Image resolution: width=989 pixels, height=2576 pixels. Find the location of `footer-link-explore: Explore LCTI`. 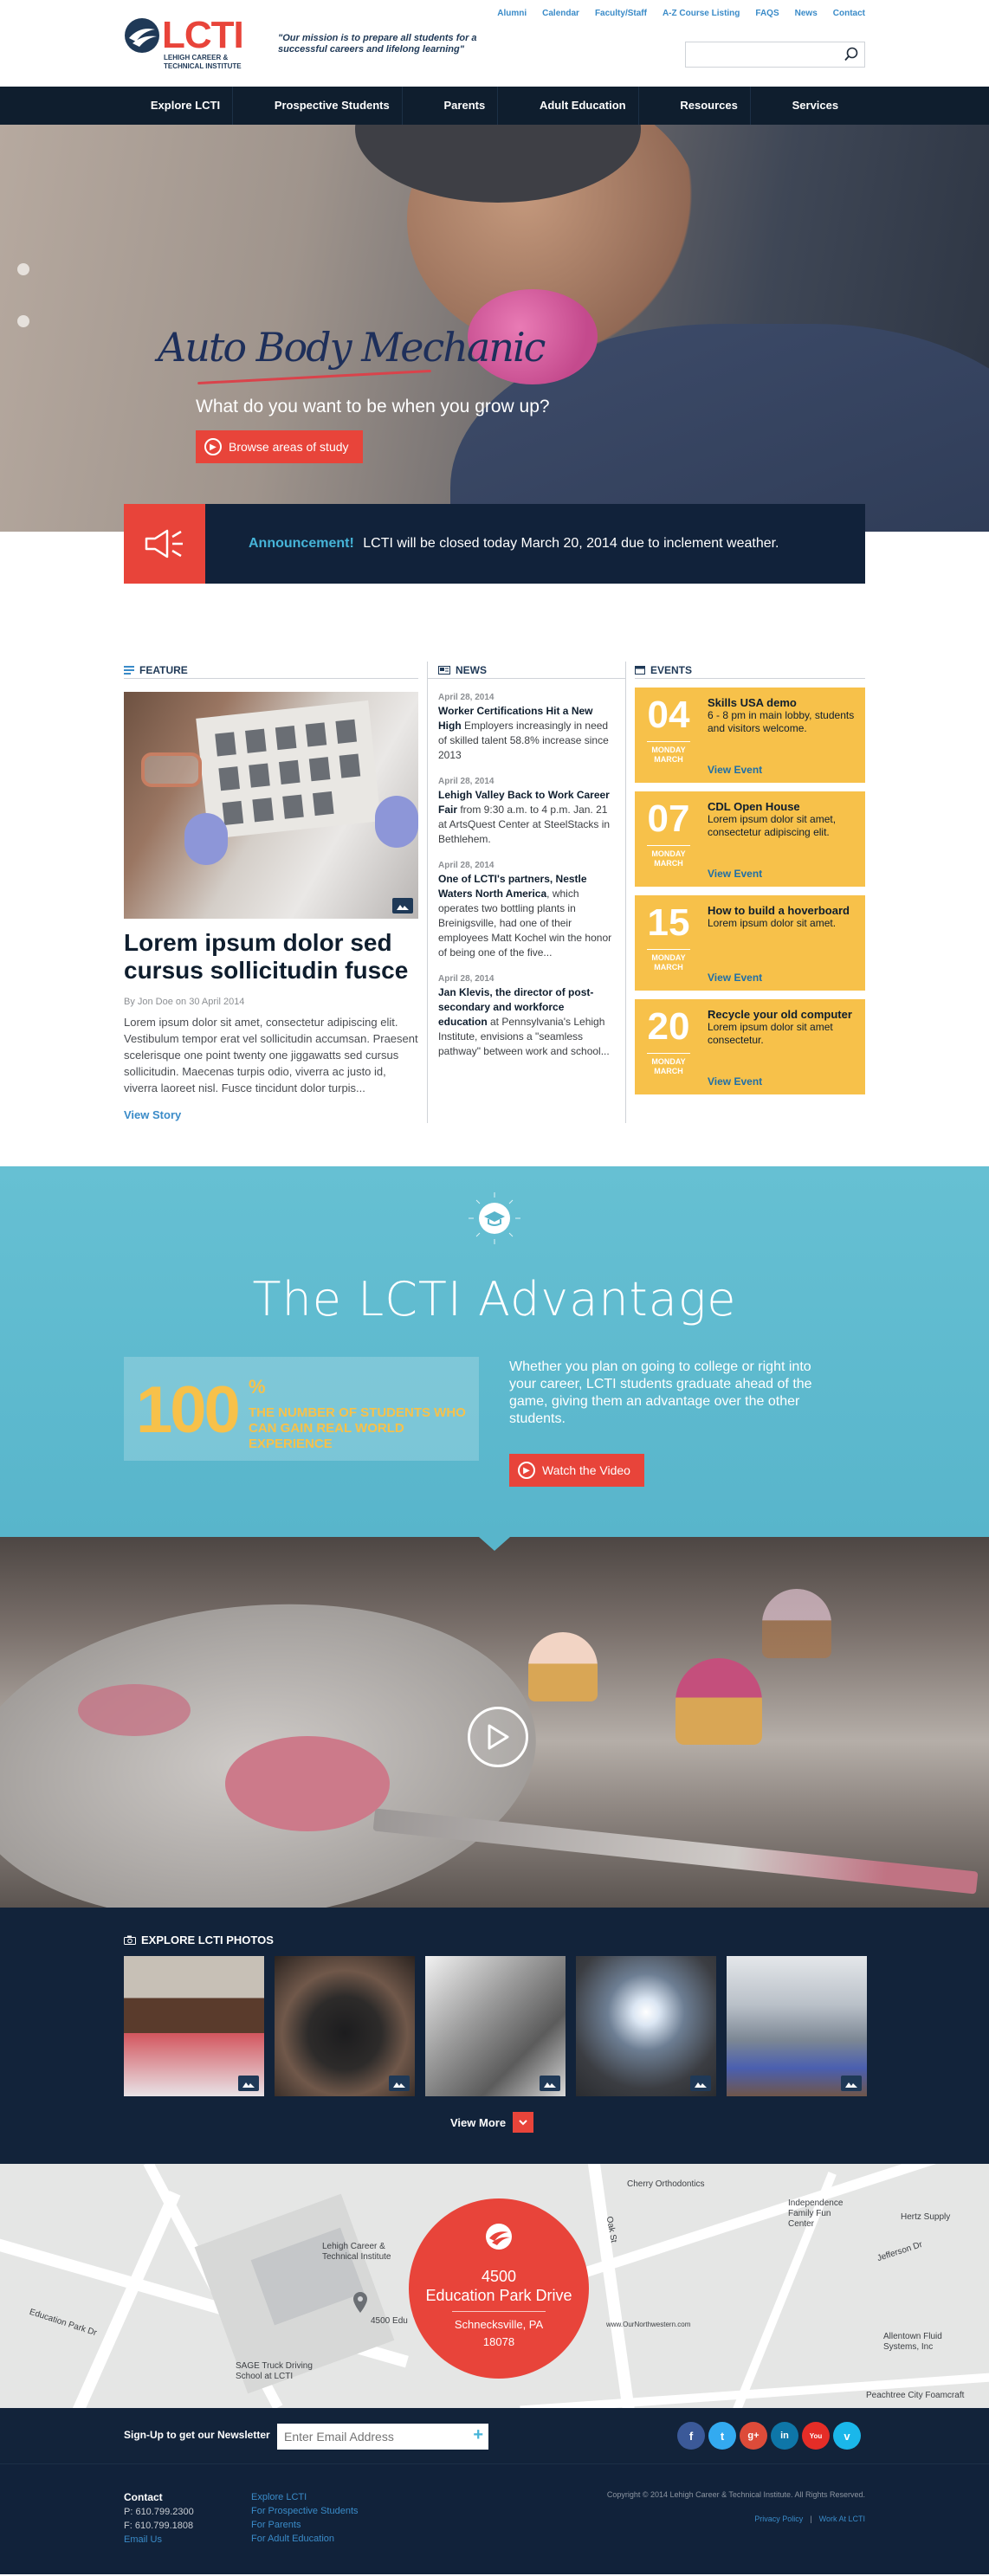

footer-link-explore: Explore LCTI is located at coordinates (305, 2497).